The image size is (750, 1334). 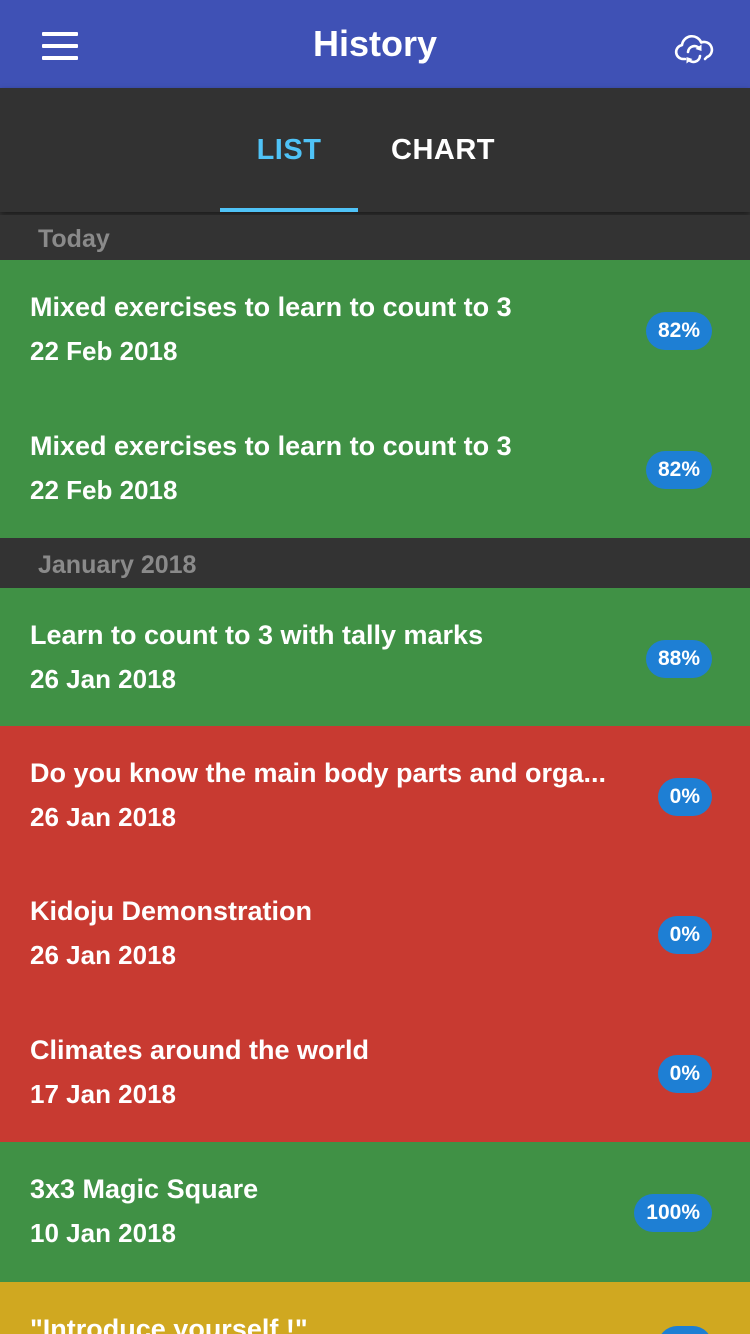 I want to click on list-item: Climates around the world 17 Jan 2018 0%, so click(x=375, y=1072).